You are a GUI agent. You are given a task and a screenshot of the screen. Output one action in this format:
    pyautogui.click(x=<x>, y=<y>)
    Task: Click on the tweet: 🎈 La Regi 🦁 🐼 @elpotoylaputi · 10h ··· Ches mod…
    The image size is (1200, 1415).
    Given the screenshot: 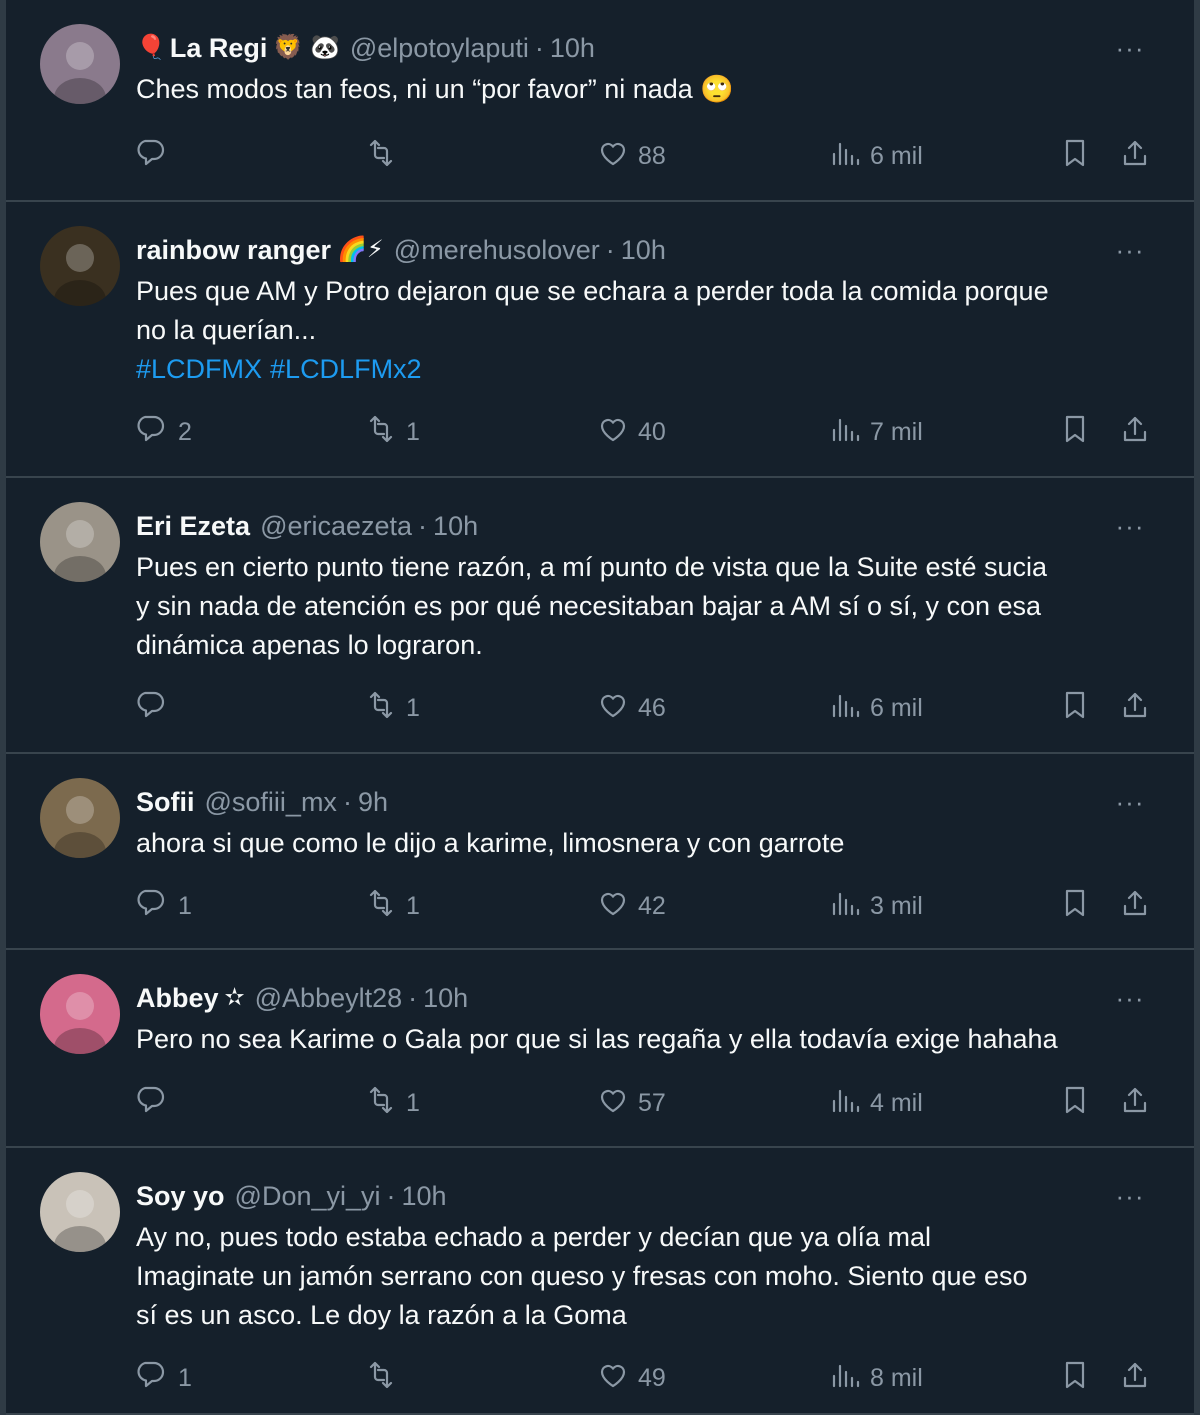 What is the action you would take?
    pyautogui.click(x=600, y=101)
    